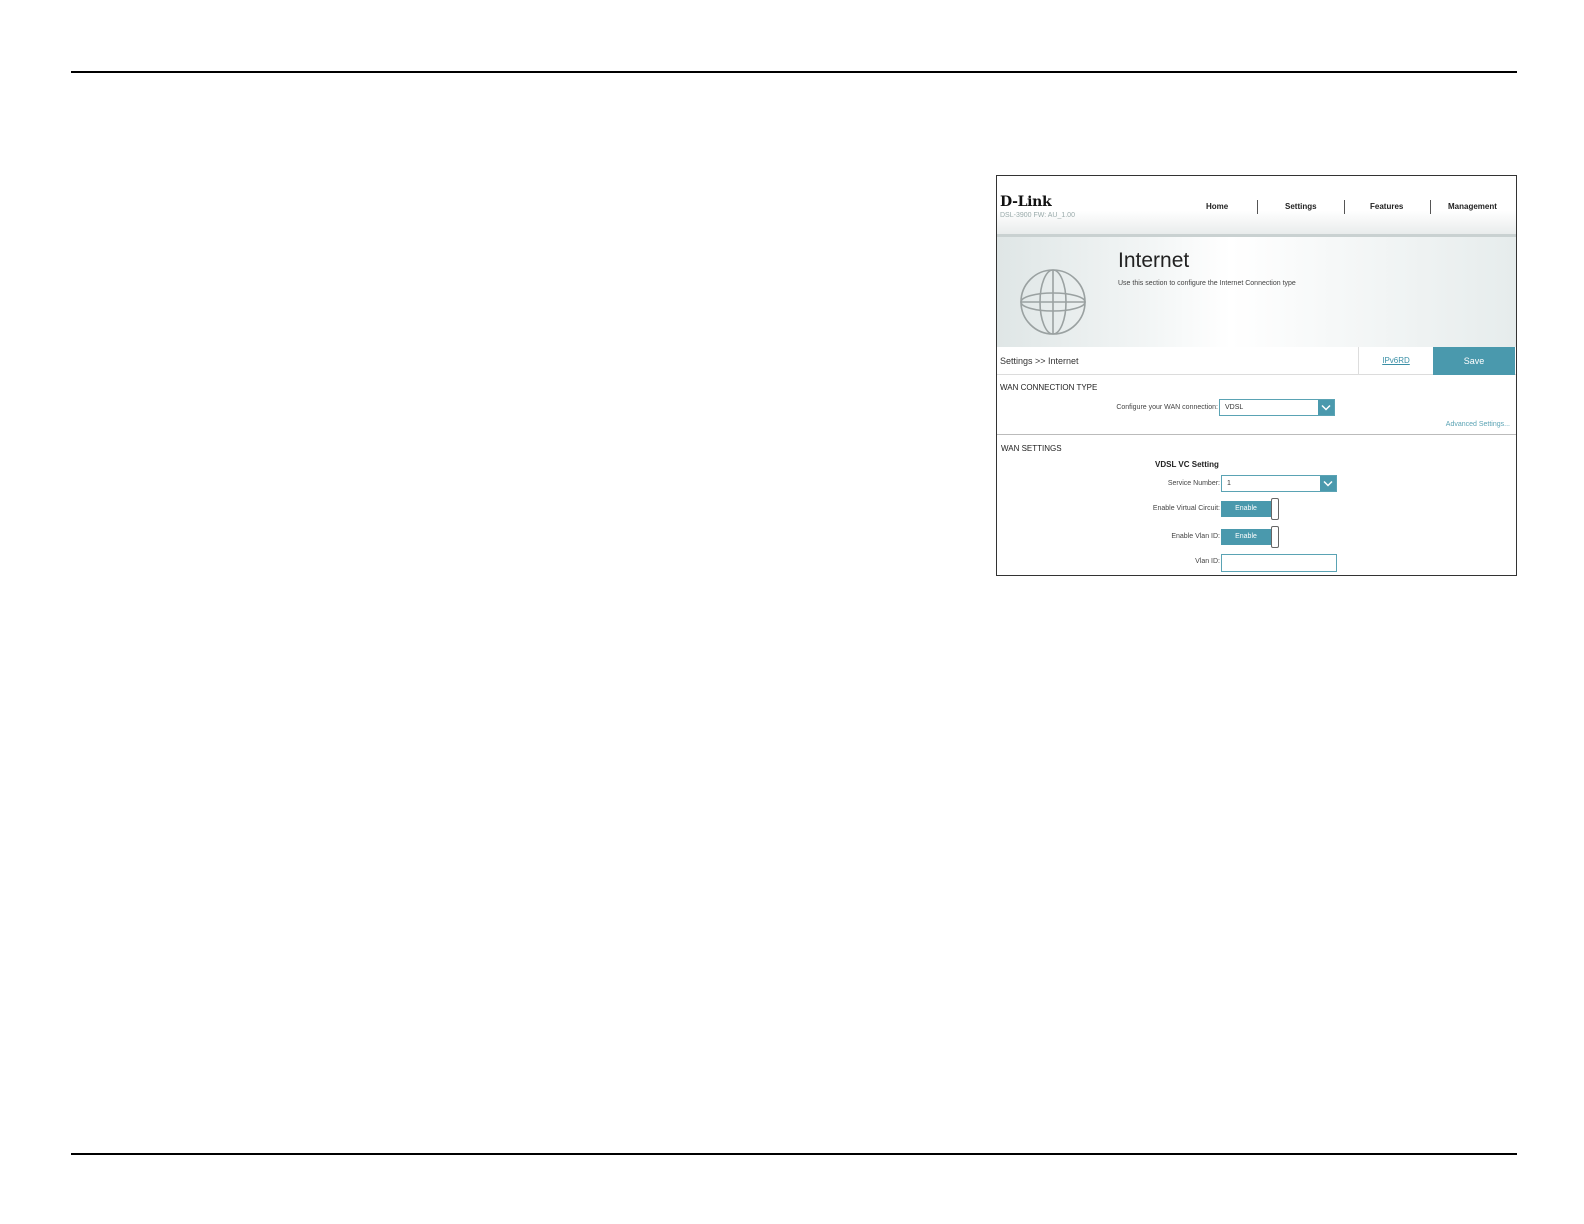 Image resolution: width=1584 pixels, height=1224 pixels. I want to click on virtual-circuit-toggle: Enable, so click(1251, 509).